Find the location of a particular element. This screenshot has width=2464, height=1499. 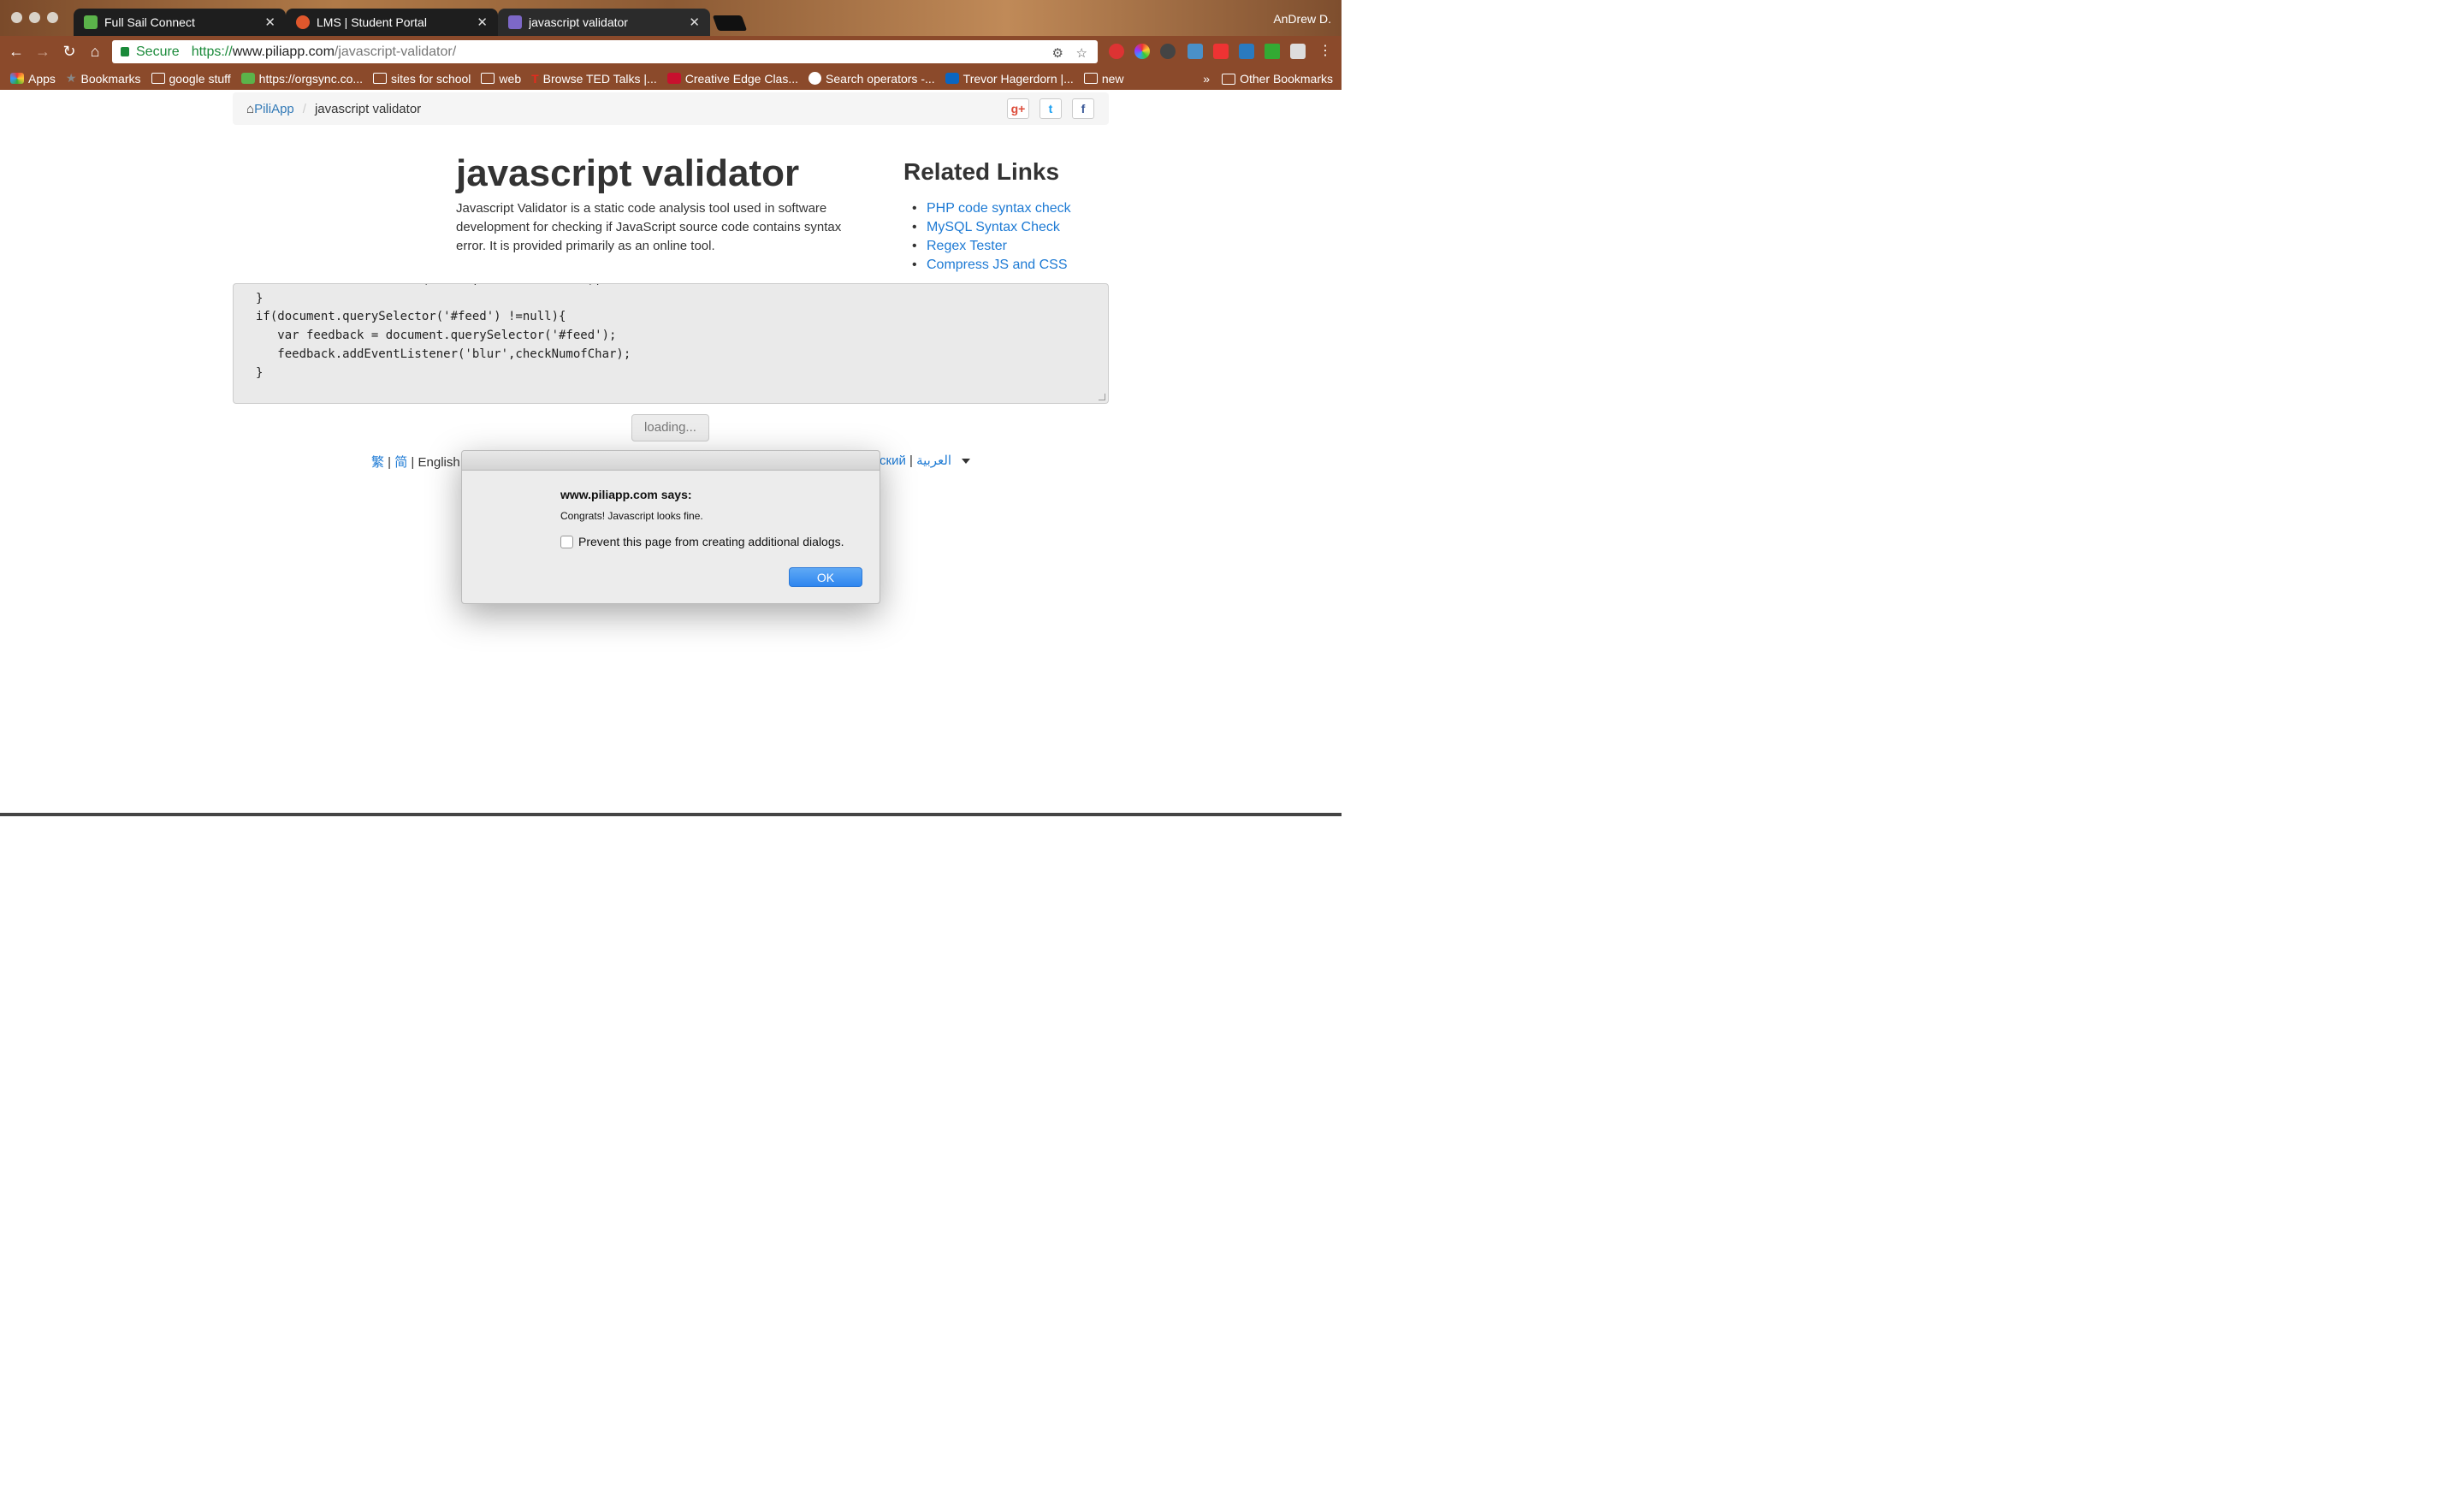

lang-simplified-chinese: 简 is located at coordinates (400, 462).